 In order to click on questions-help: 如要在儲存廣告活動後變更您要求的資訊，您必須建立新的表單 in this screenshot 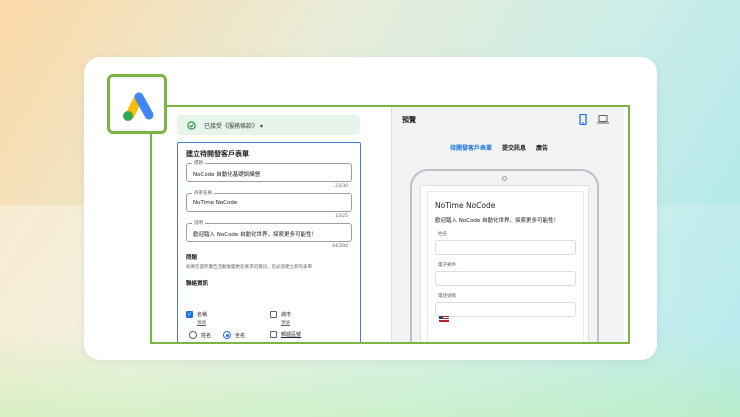, I will do `click(249, 267)`.